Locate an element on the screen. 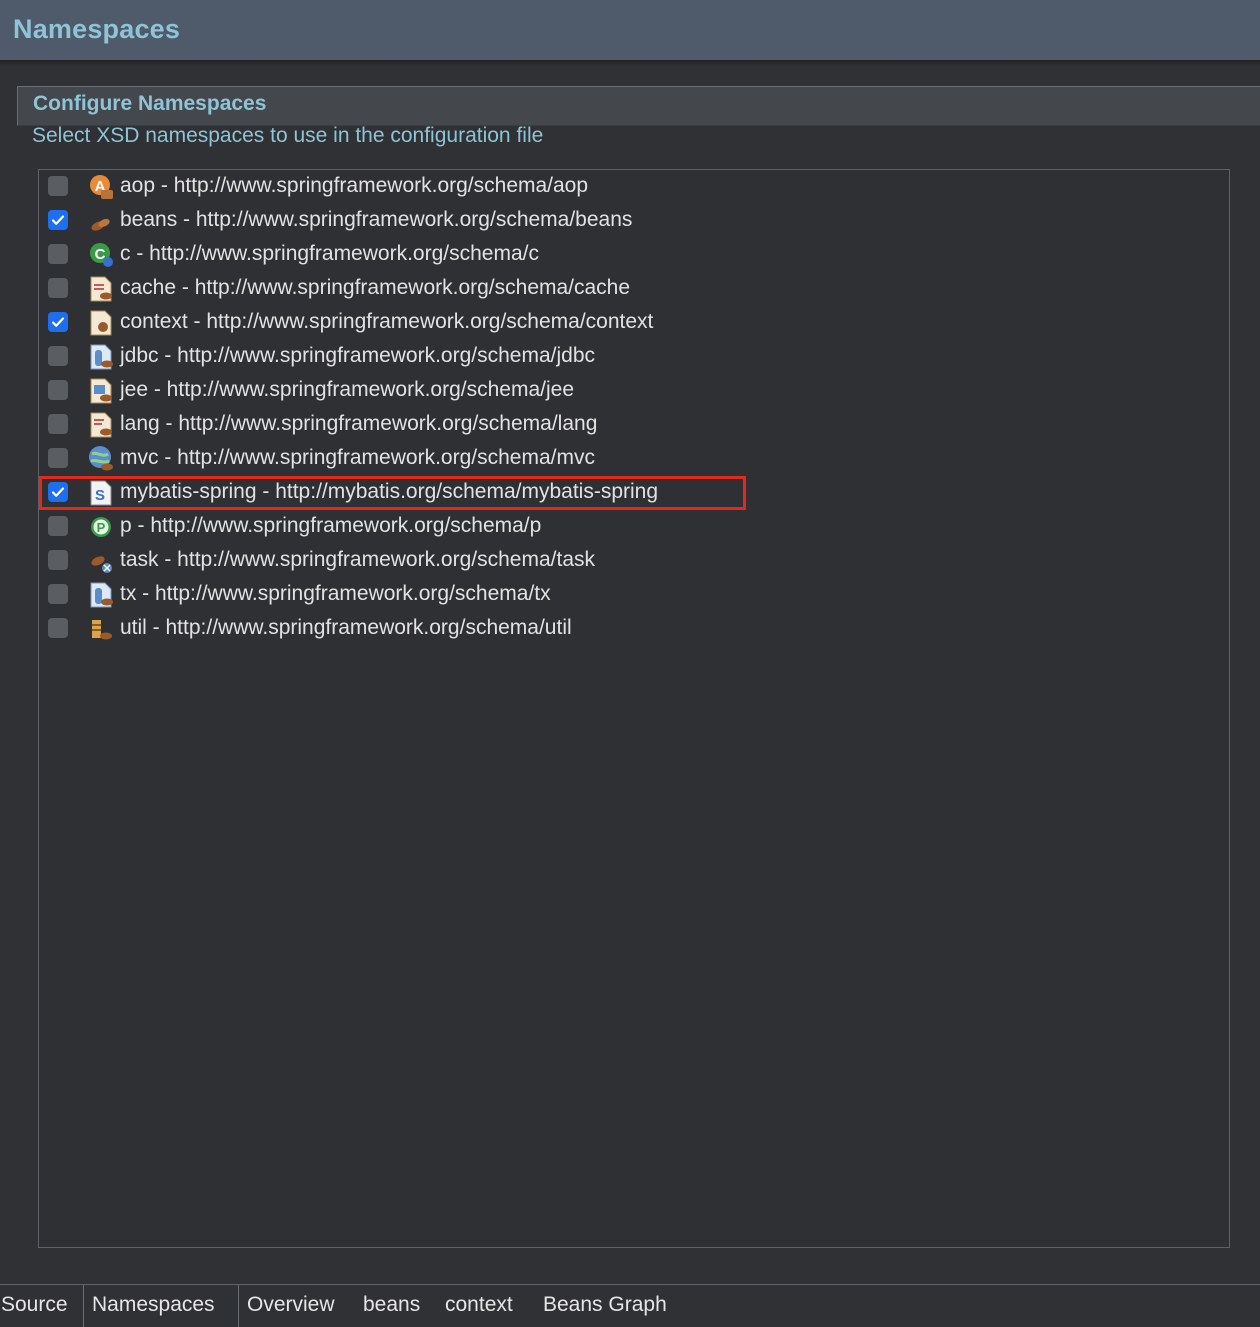 The width and height of the screenshot is (1260, 1327). util-icon is located at coordinates (101, 629).